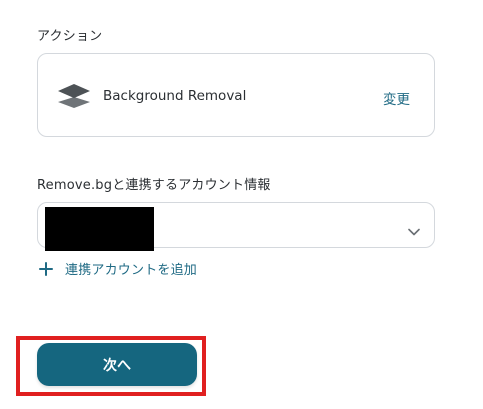  What do you see at coordinates (154, 185) in the screenshot?
I see `account-section-label: Remove.bgと連携するアカウント情報` at bounding box center [154, 185].